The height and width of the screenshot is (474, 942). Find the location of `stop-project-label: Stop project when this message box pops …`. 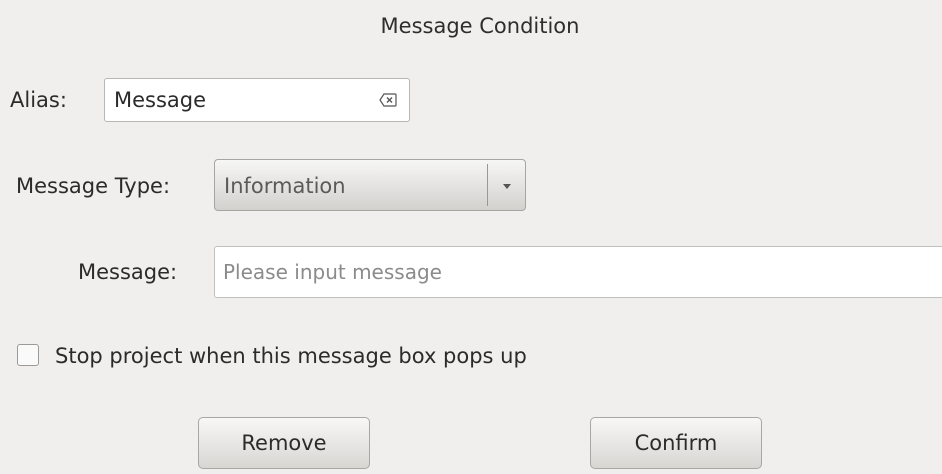

stop-project-label: Stop project when this message box pops … is located at coordinates (291, 356).